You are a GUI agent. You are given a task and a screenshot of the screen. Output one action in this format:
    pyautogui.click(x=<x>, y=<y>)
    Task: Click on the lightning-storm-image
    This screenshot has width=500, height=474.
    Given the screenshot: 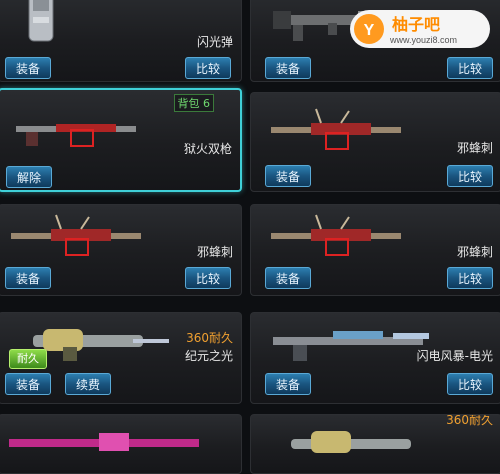 What is the action you would take?
    pyautogui.click(x=351, y=346)
    